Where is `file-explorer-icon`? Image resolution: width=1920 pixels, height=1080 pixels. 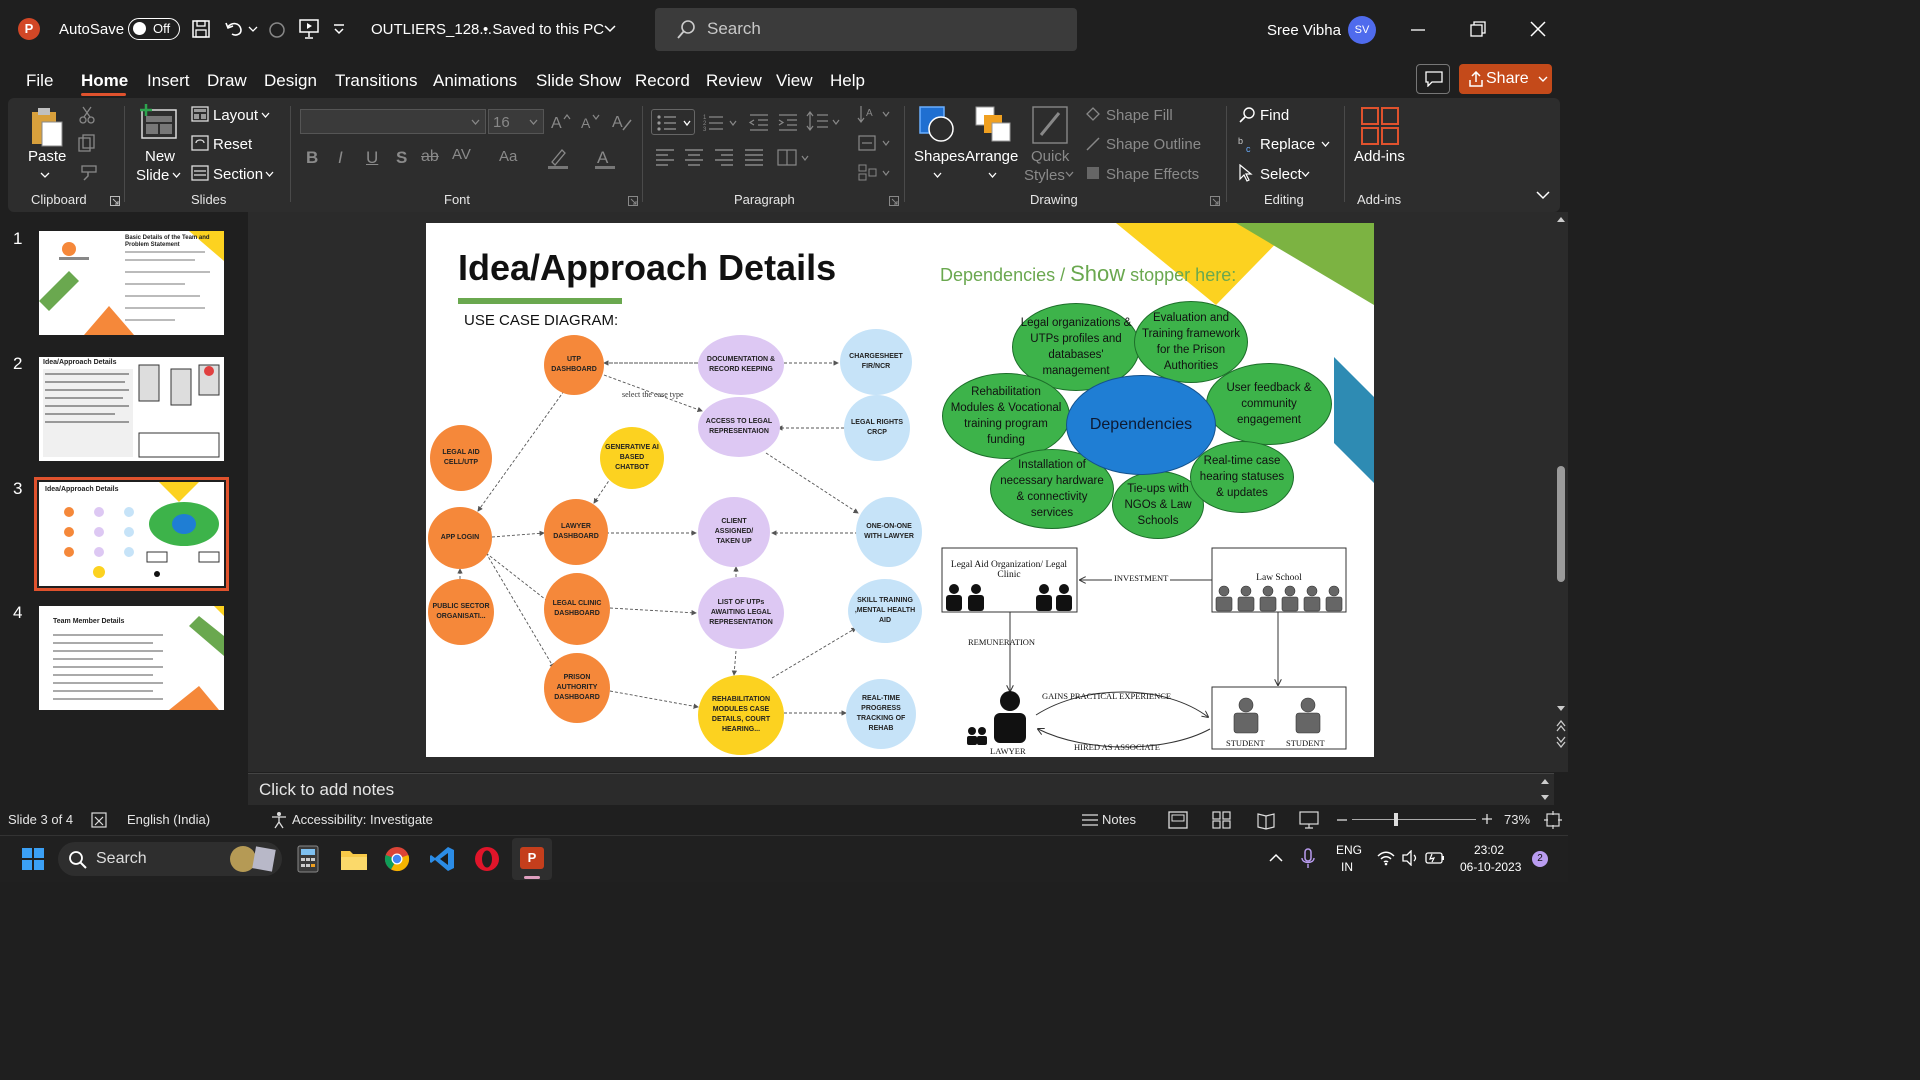
file-explorer-icon is located at coordinates (354, 859).